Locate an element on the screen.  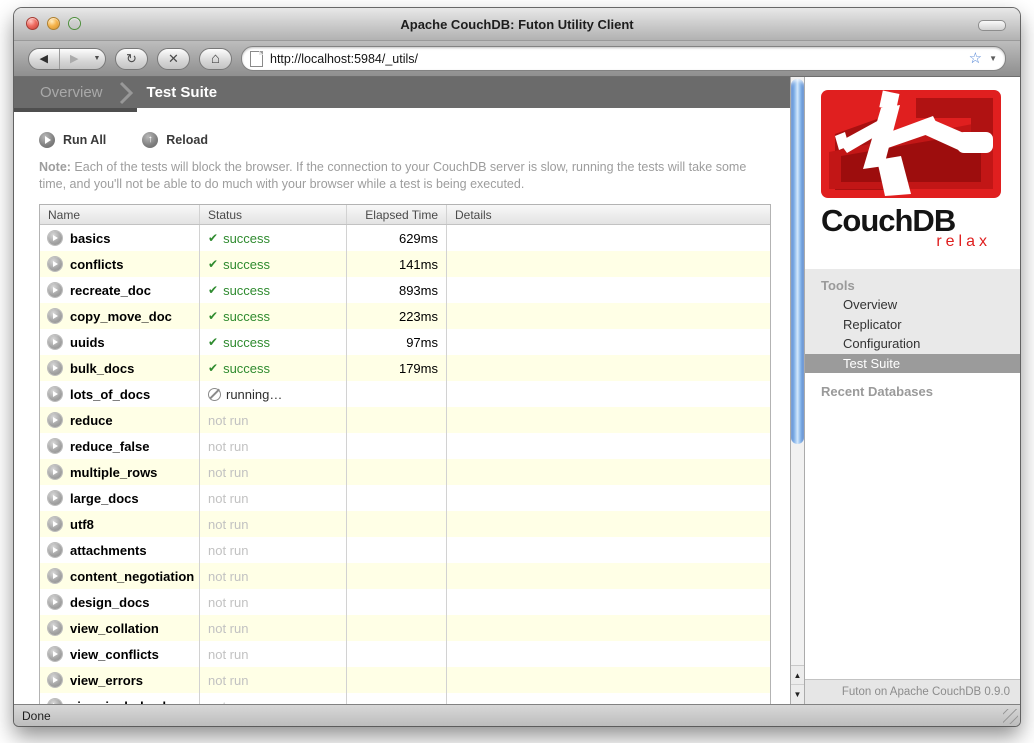
table-row: copy_move_doc ✔ success 223ms is located at coordinates (405, 316).